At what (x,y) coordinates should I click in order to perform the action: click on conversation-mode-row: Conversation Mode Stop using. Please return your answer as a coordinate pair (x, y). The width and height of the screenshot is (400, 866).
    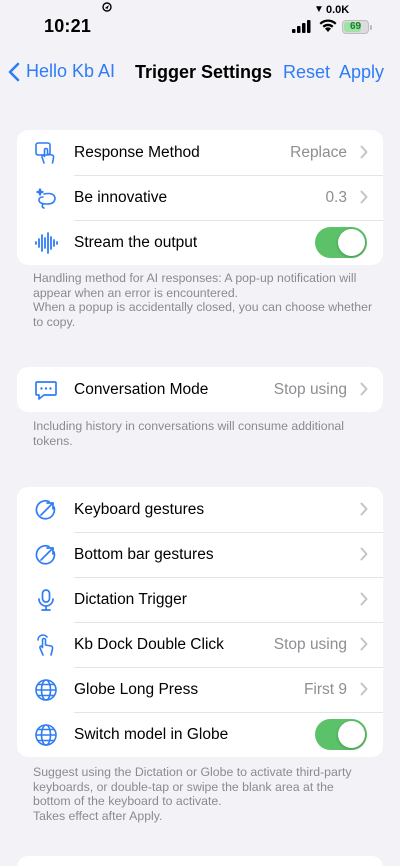
    Looking at the image, I should click on (200, 389).